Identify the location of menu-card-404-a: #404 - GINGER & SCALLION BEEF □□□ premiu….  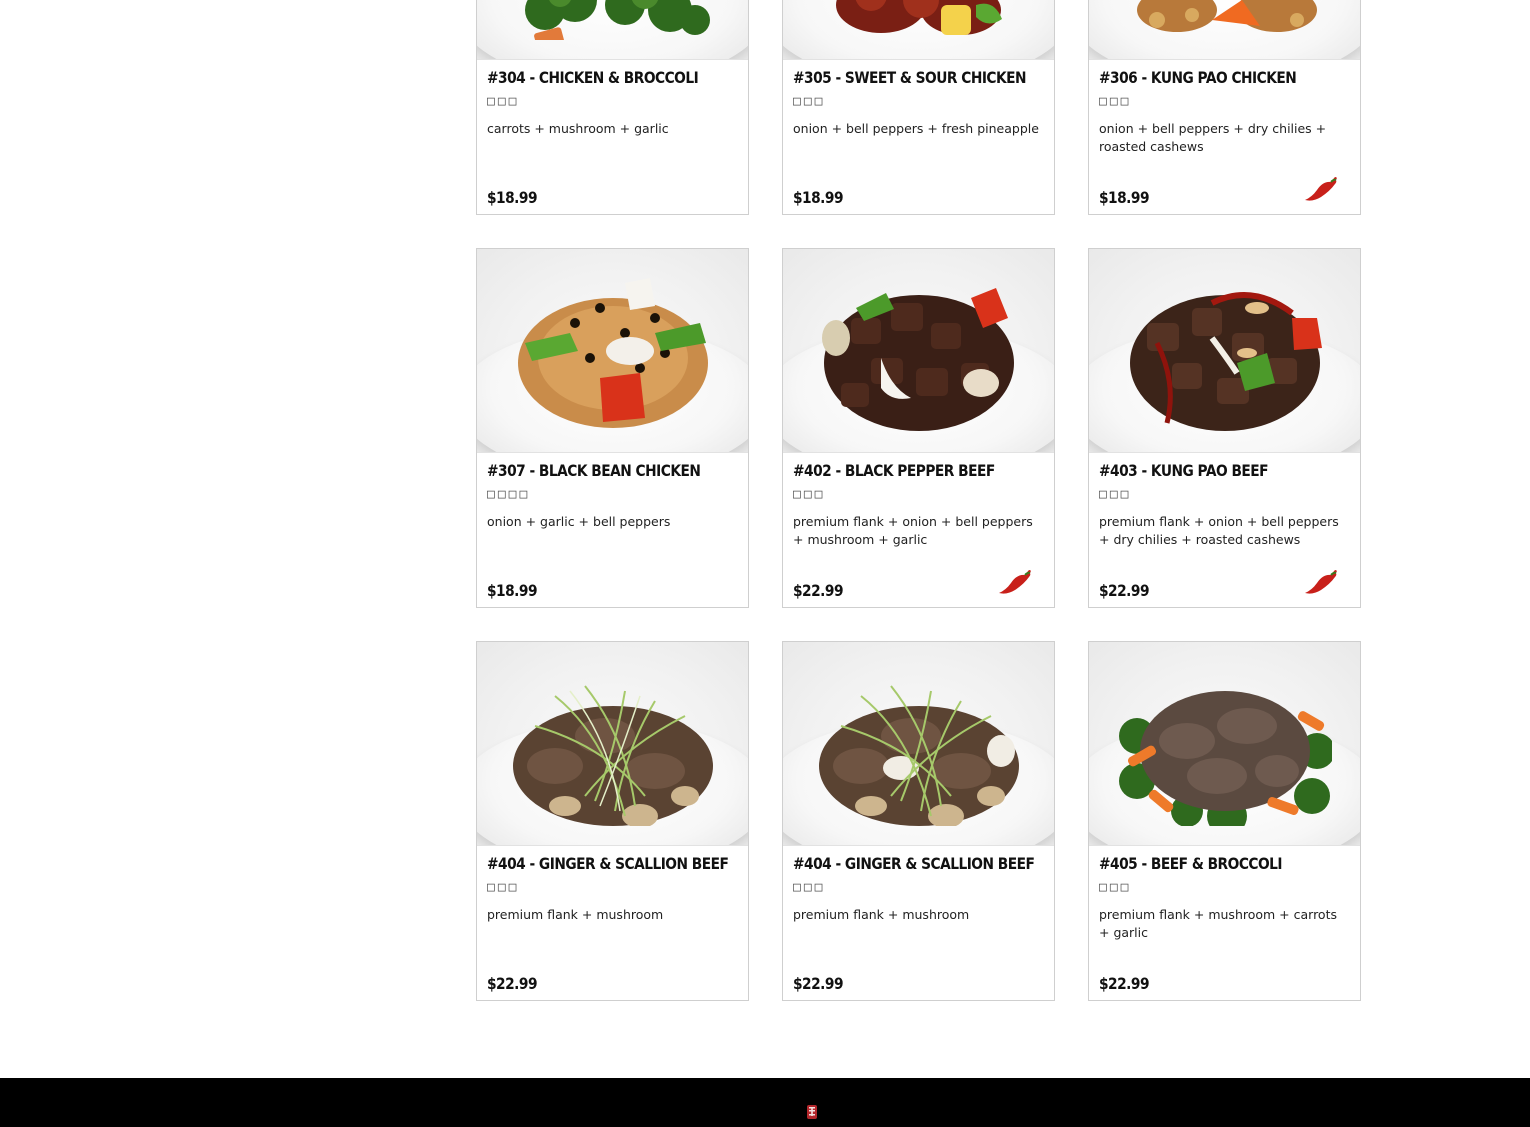
(612, 821).